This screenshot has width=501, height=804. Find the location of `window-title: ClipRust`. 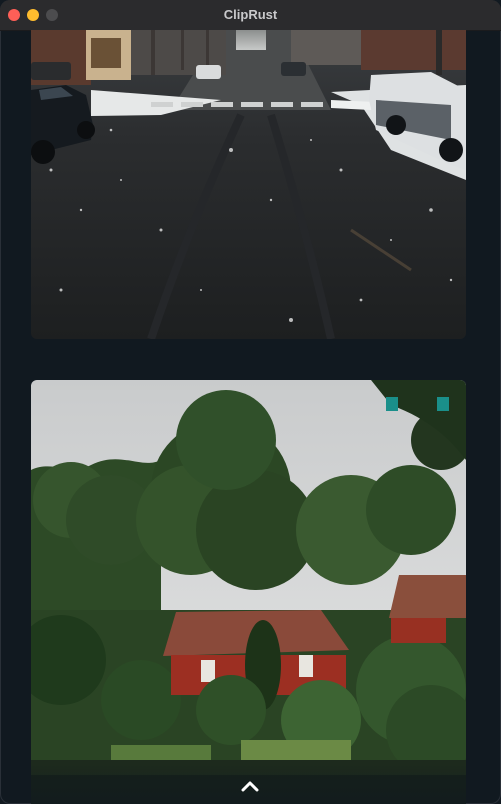

window-title: ClipRust is located at coordinates (250, 14).